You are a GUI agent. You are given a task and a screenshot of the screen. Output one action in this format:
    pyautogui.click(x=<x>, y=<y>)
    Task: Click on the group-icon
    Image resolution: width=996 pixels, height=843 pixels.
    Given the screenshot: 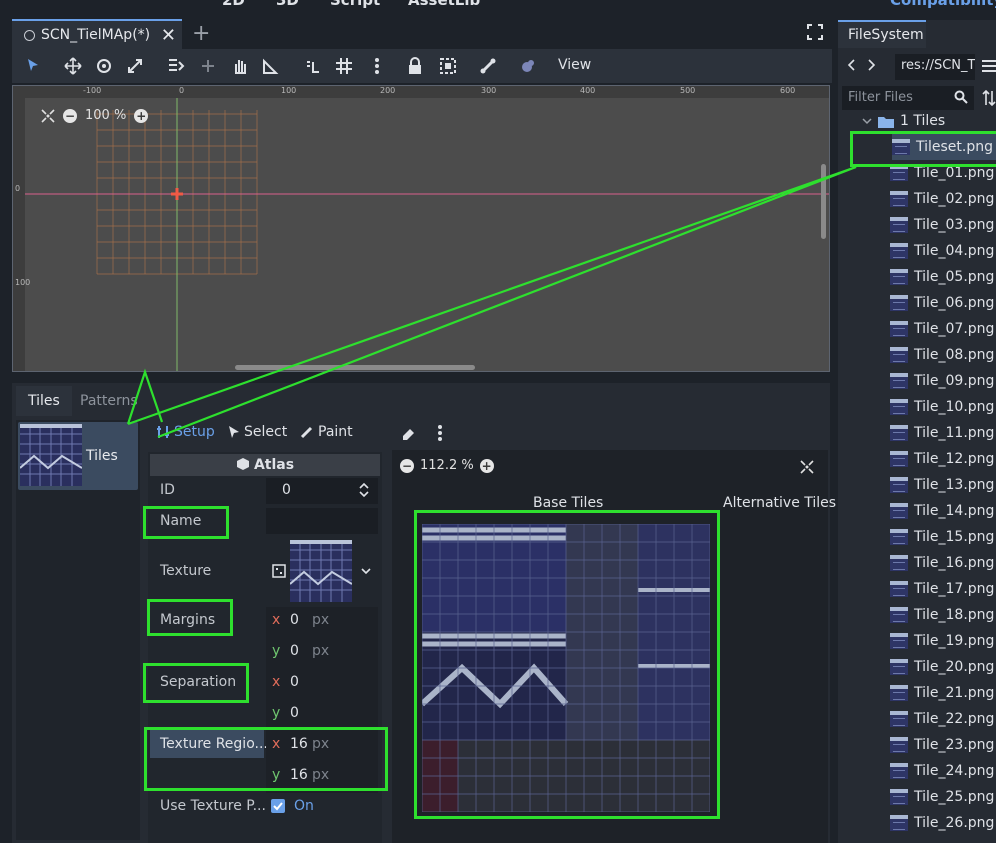 What is the action you would take?
    pyautogui.click(x=448, y=66)
    